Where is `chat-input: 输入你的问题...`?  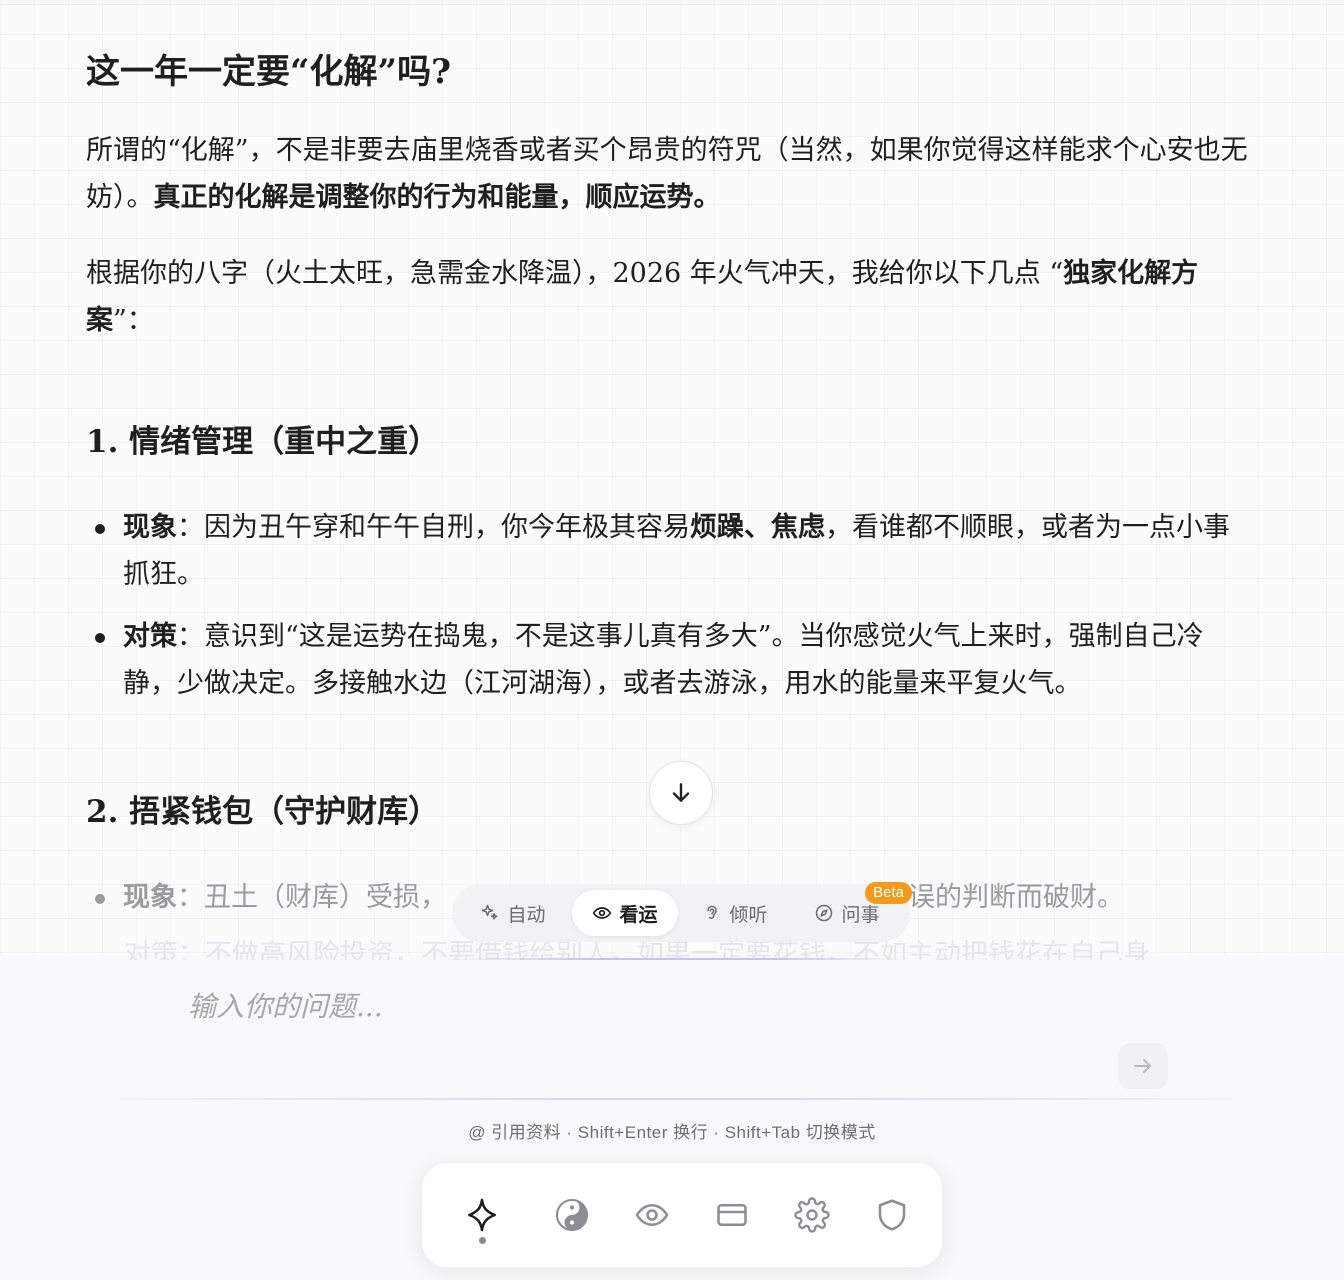
chat-input: 输入你的问题... is located at coordinates (285, 1005).